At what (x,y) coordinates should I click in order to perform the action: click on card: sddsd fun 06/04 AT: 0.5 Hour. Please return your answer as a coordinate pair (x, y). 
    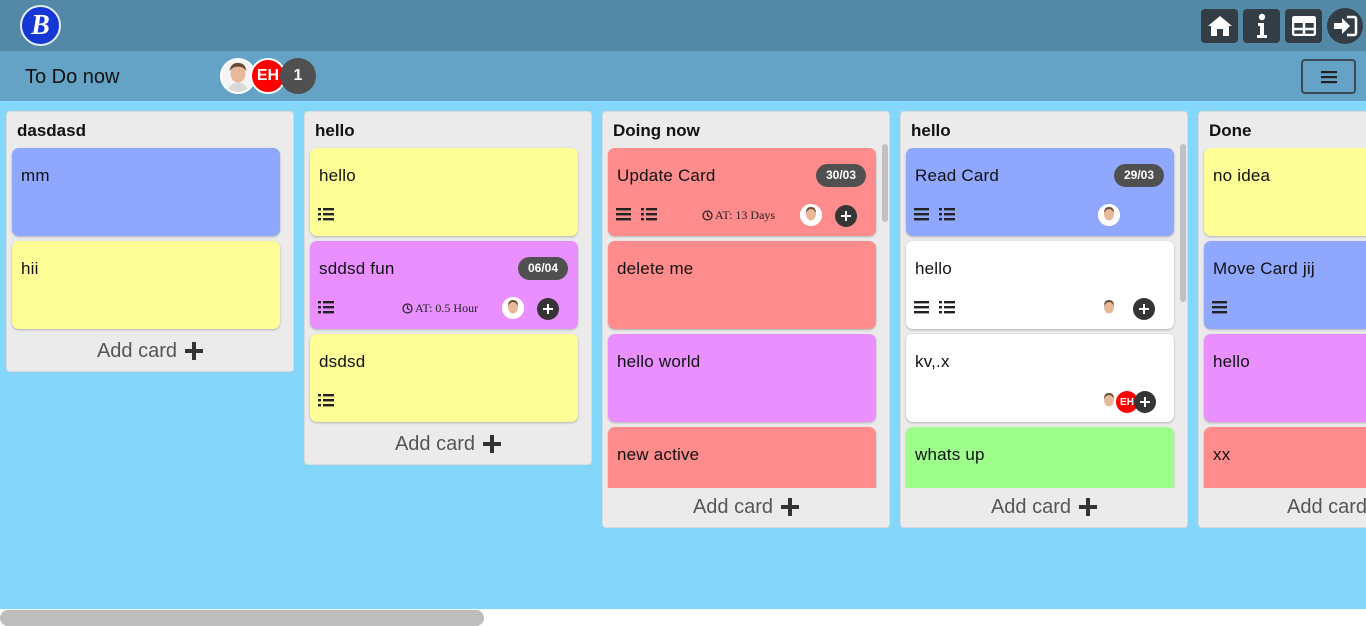
    Looking at the image, I should click on (444, 285).